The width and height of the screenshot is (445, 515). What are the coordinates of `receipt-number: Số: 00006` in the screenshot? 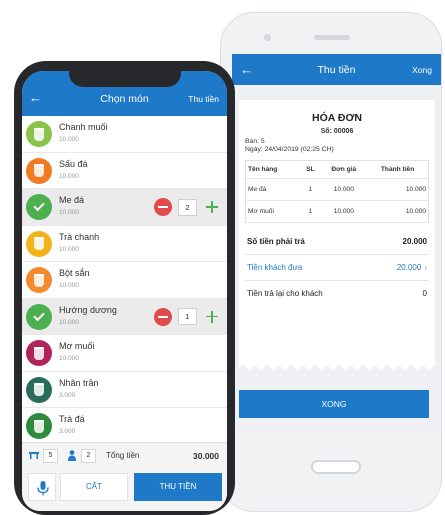 It's located at (337, 131).